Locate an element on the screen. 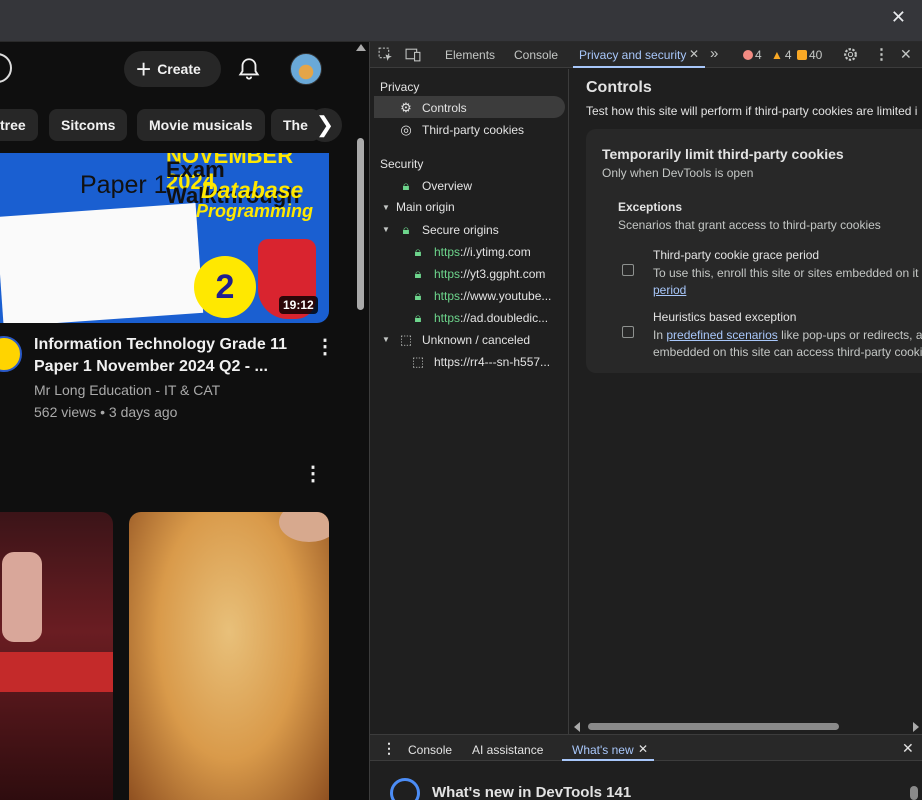 This screenshot has height=800, width=922. tab-console: Console is located at coordinates (536, 55).